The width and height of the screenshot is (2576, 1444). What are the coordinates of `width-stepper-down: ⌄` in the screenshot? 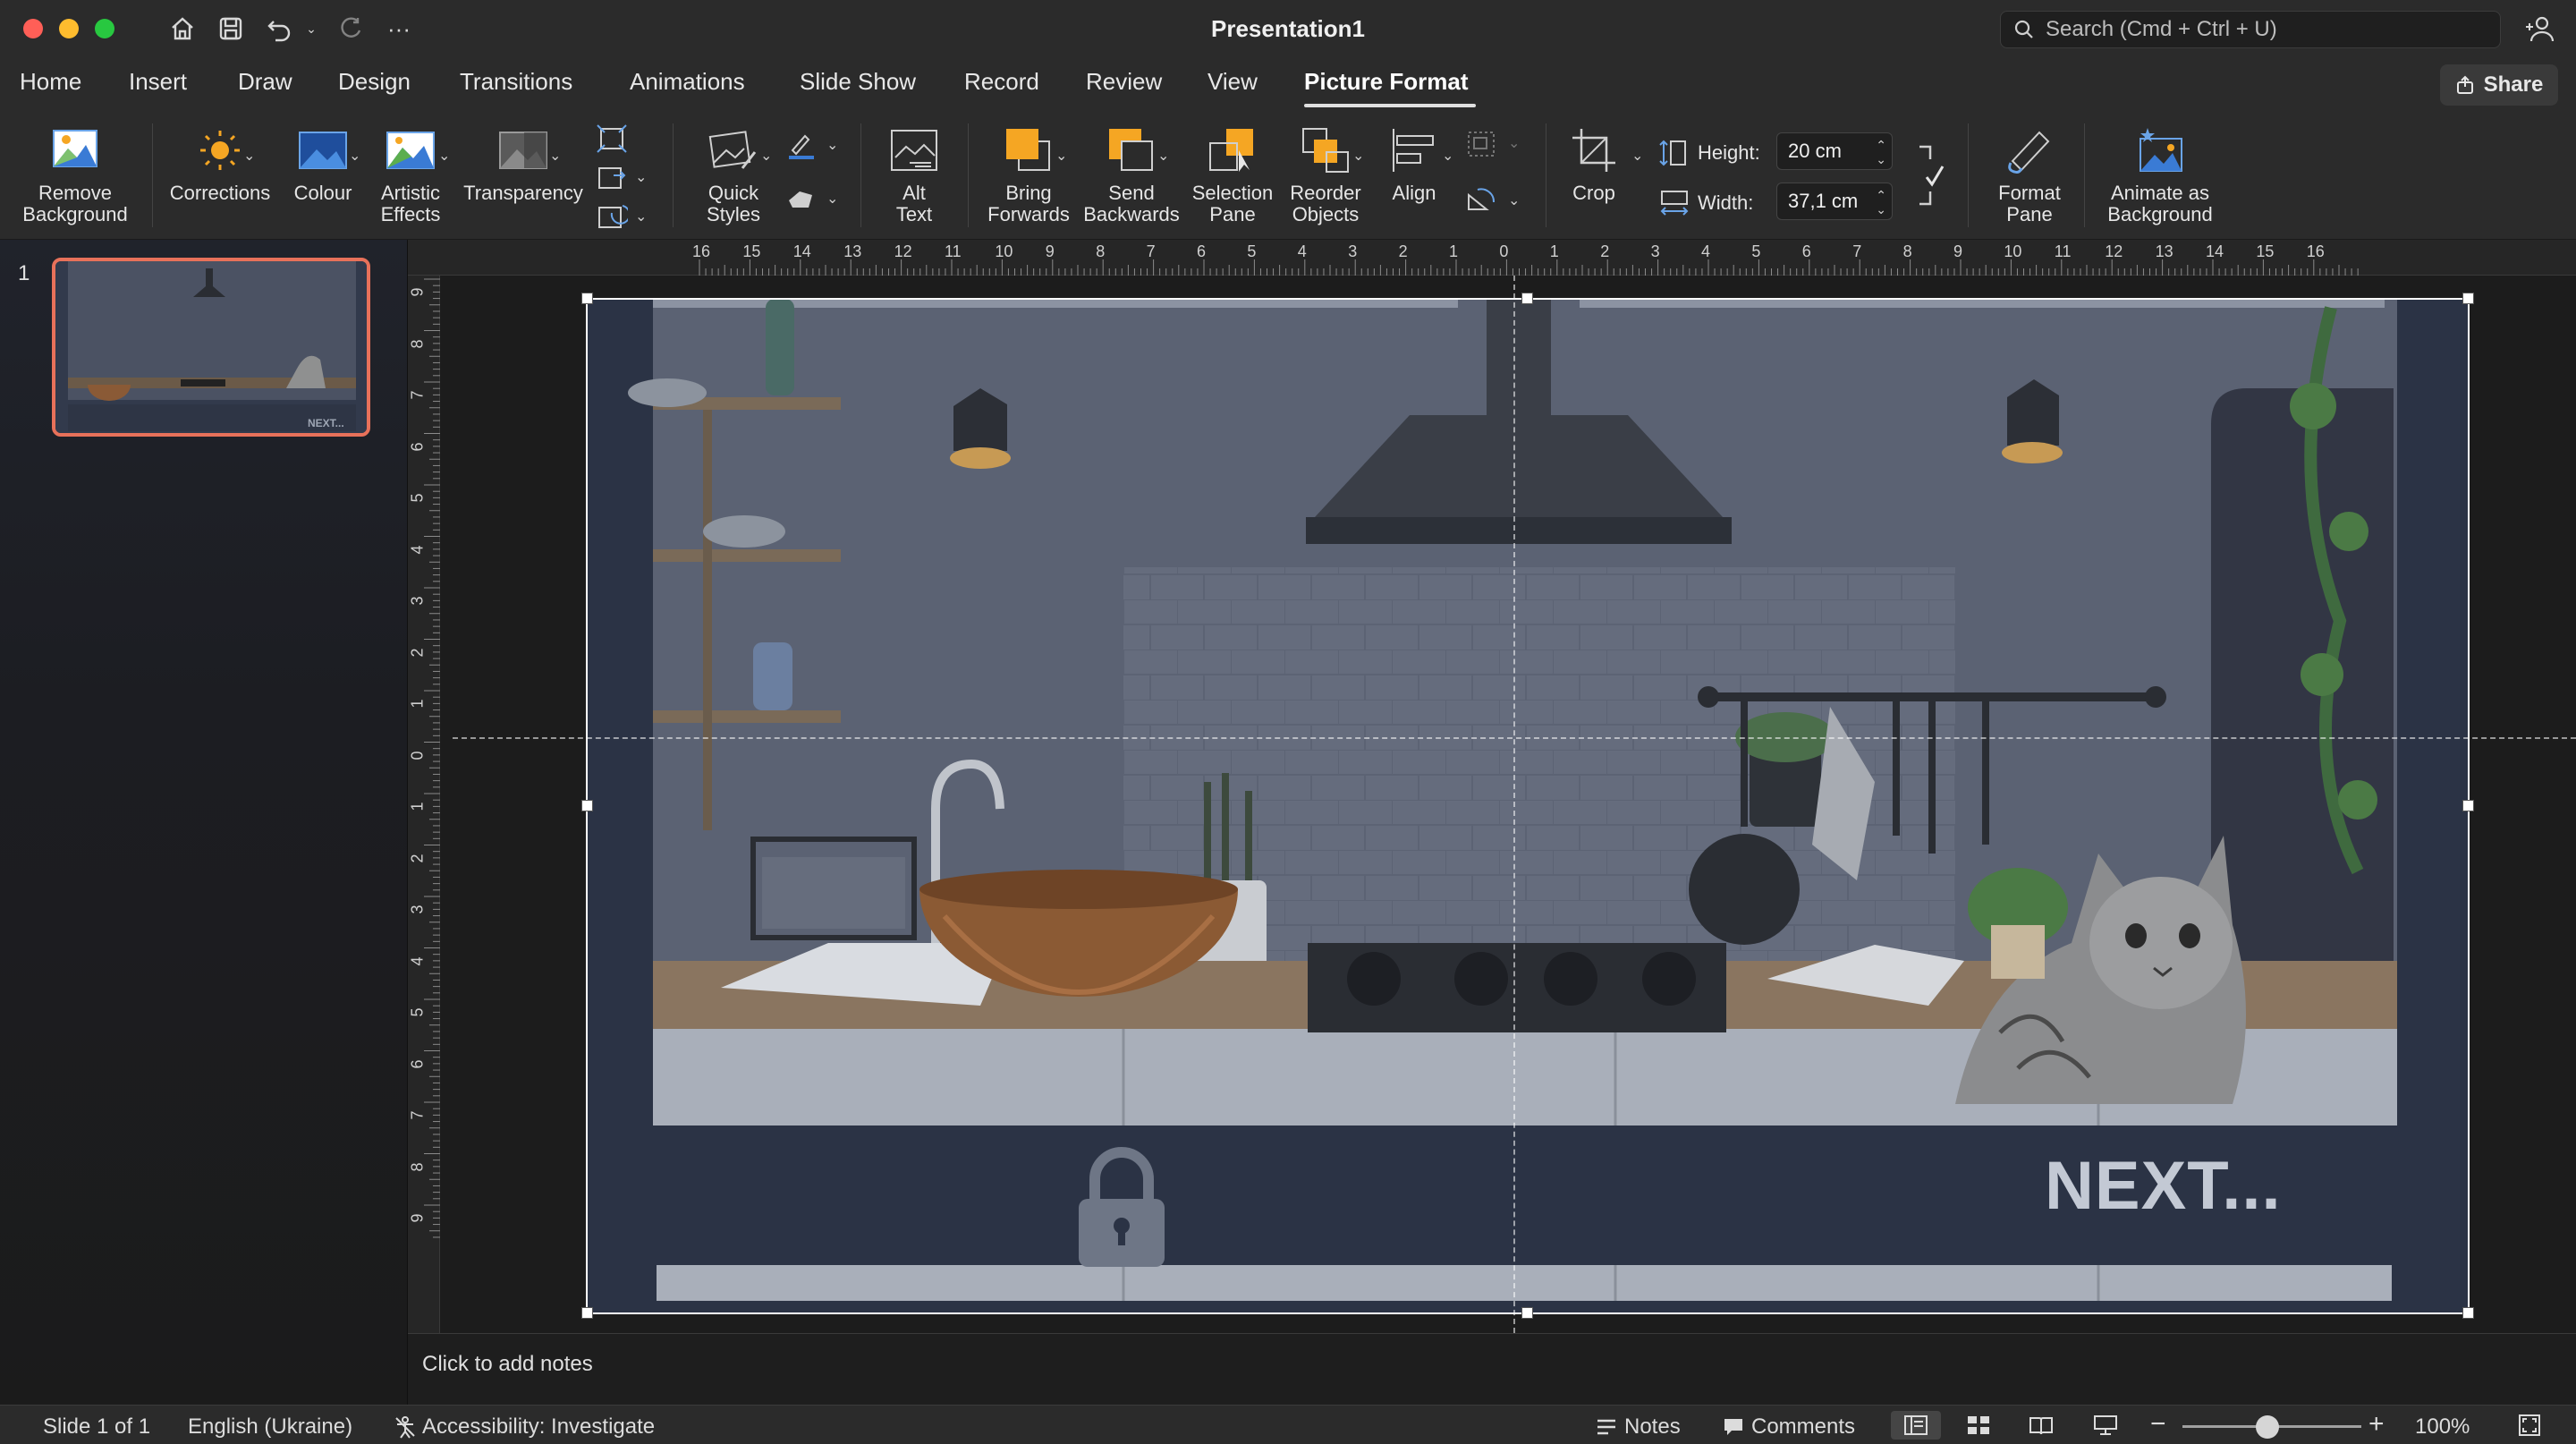 It's located at (1881, 210).